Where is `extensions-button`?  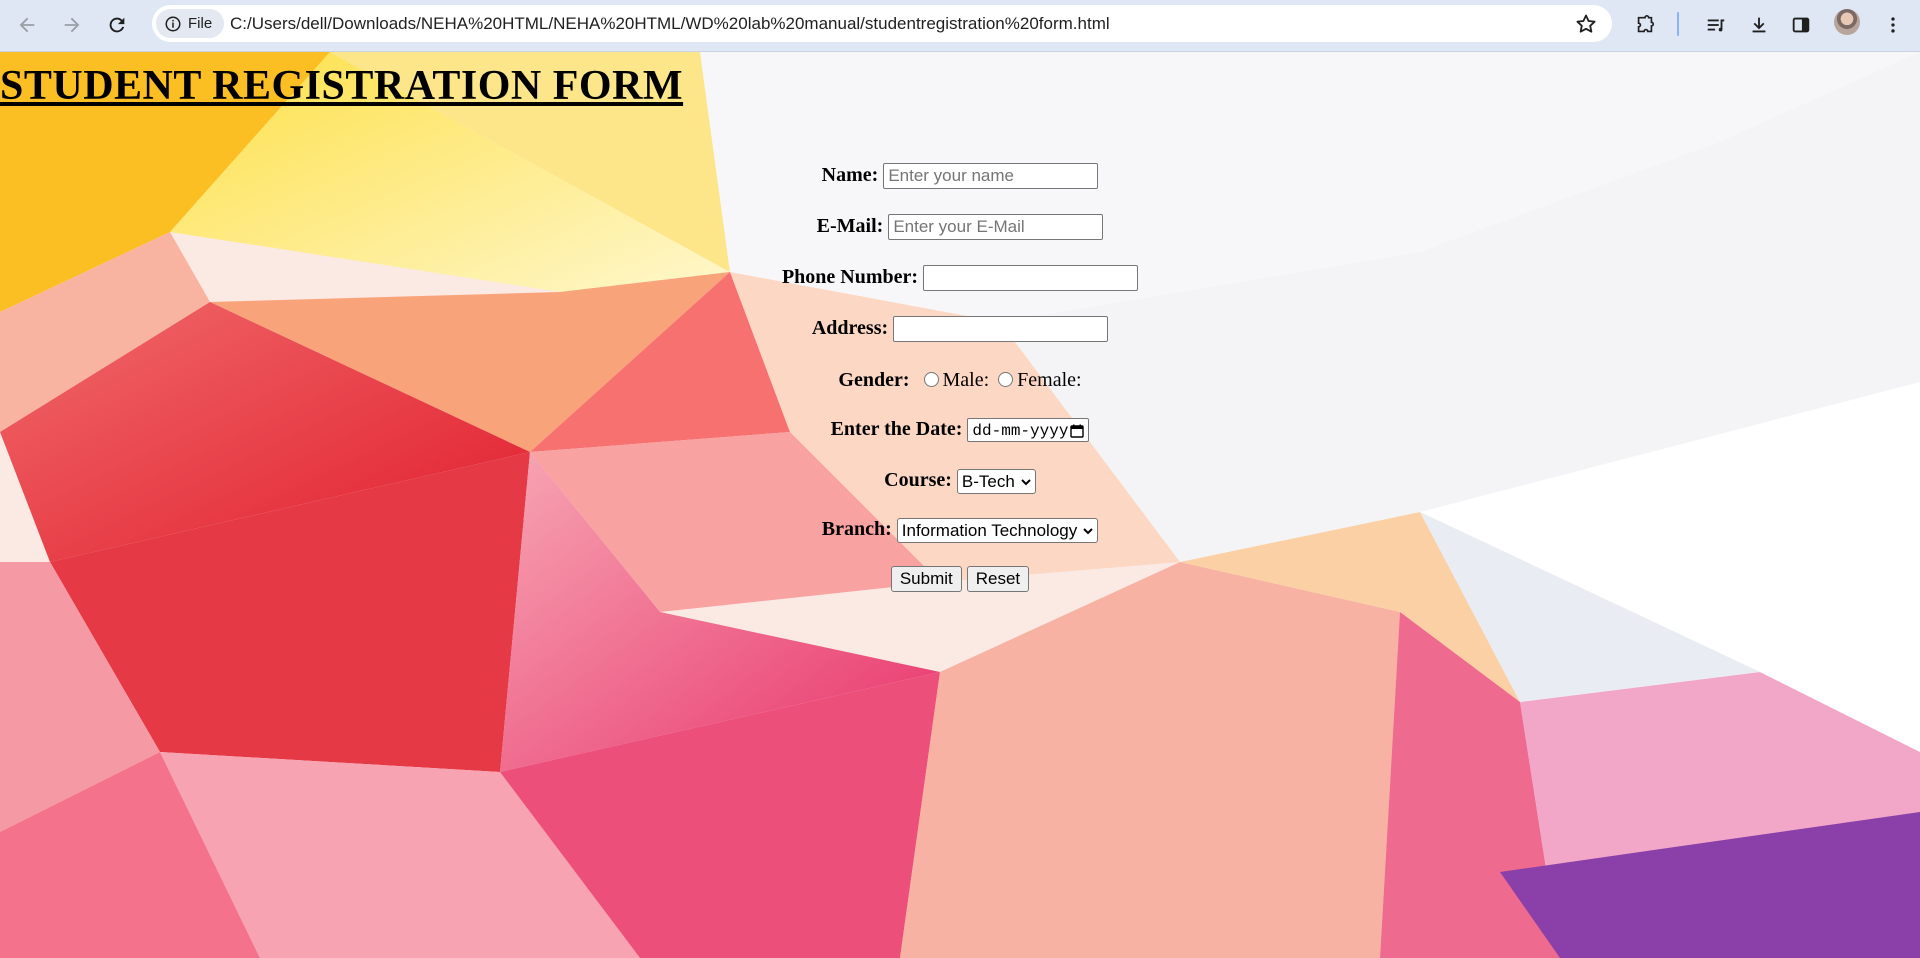
extensions-button is located at coordinates (1645, 25).